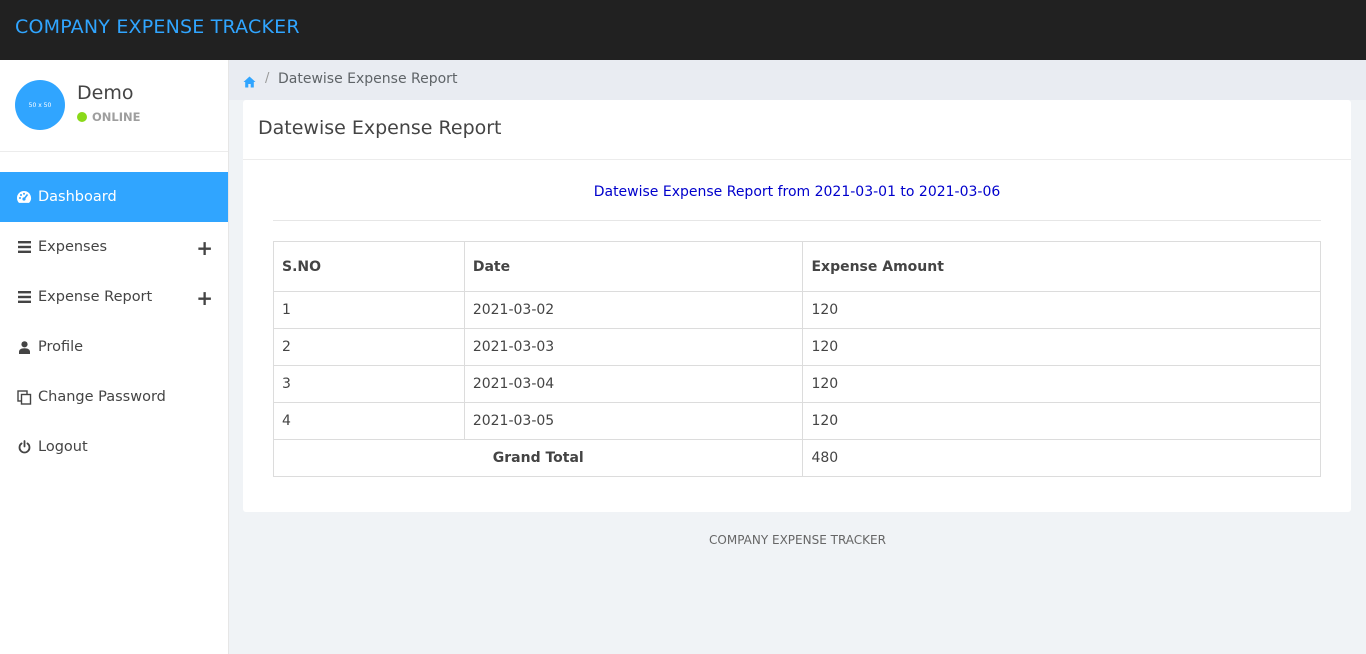  Describe the element at coordinates (114, 106) in the screenshot. I see `user-profile: 50 x 50 Demo ONLINE` at that location.